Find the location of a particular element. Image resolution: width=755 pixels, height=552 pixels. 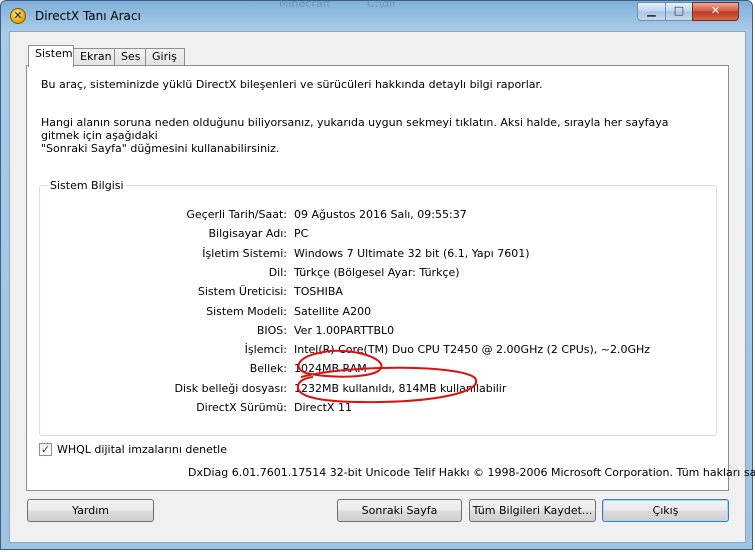

help-button: Yardım is located at coordinates (90, 510).